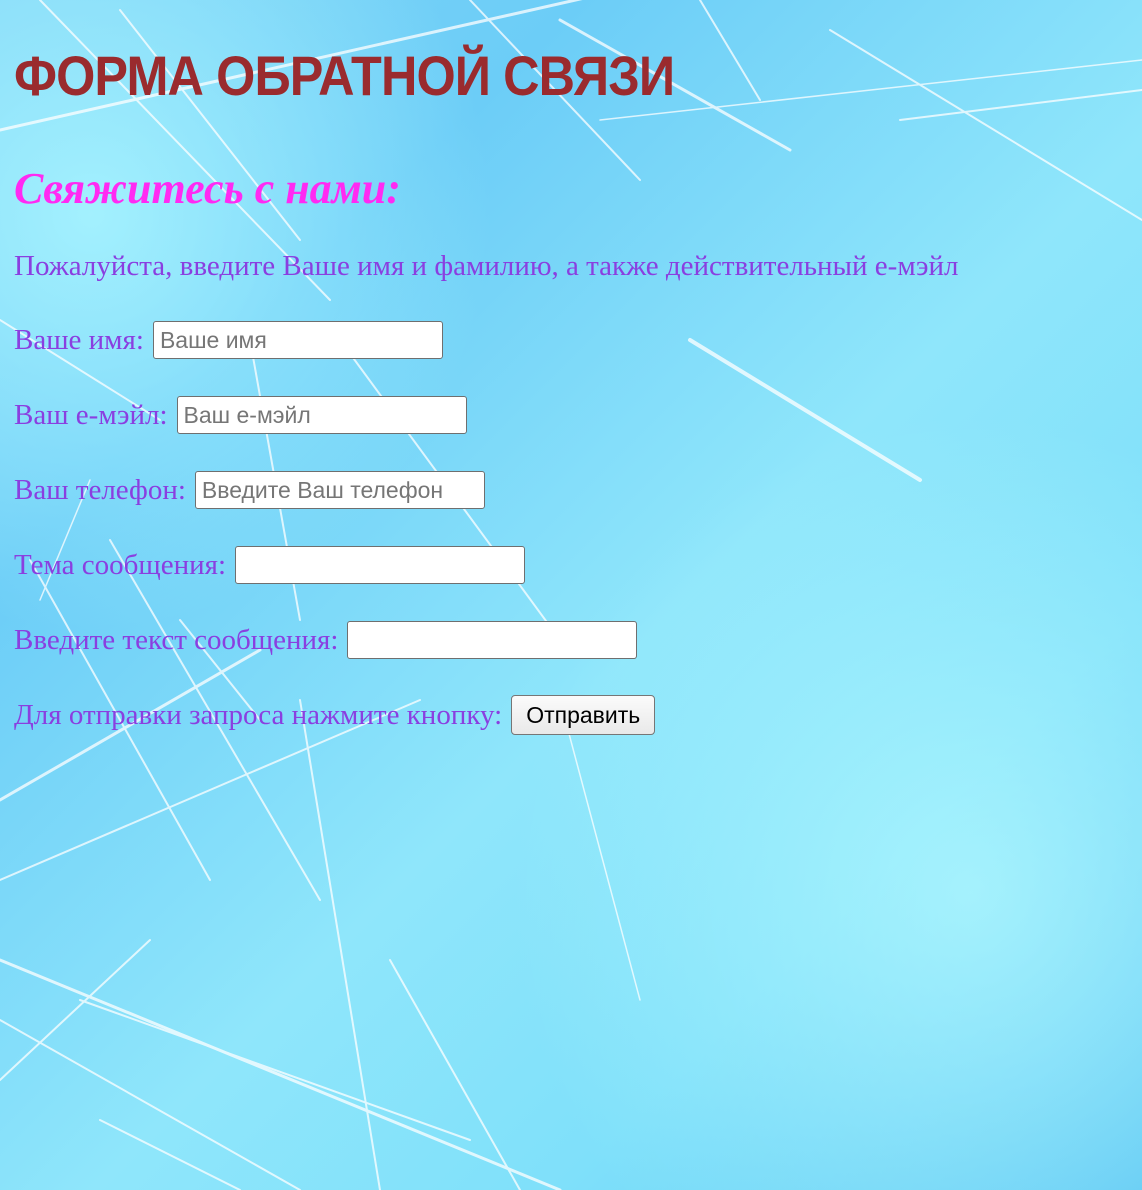 The width and height of the screenshot is (1142, 1190). Describe the element at coordinates (578, 490) in the screenshot. I see `phone-row: Ваш телефон:` at that location.